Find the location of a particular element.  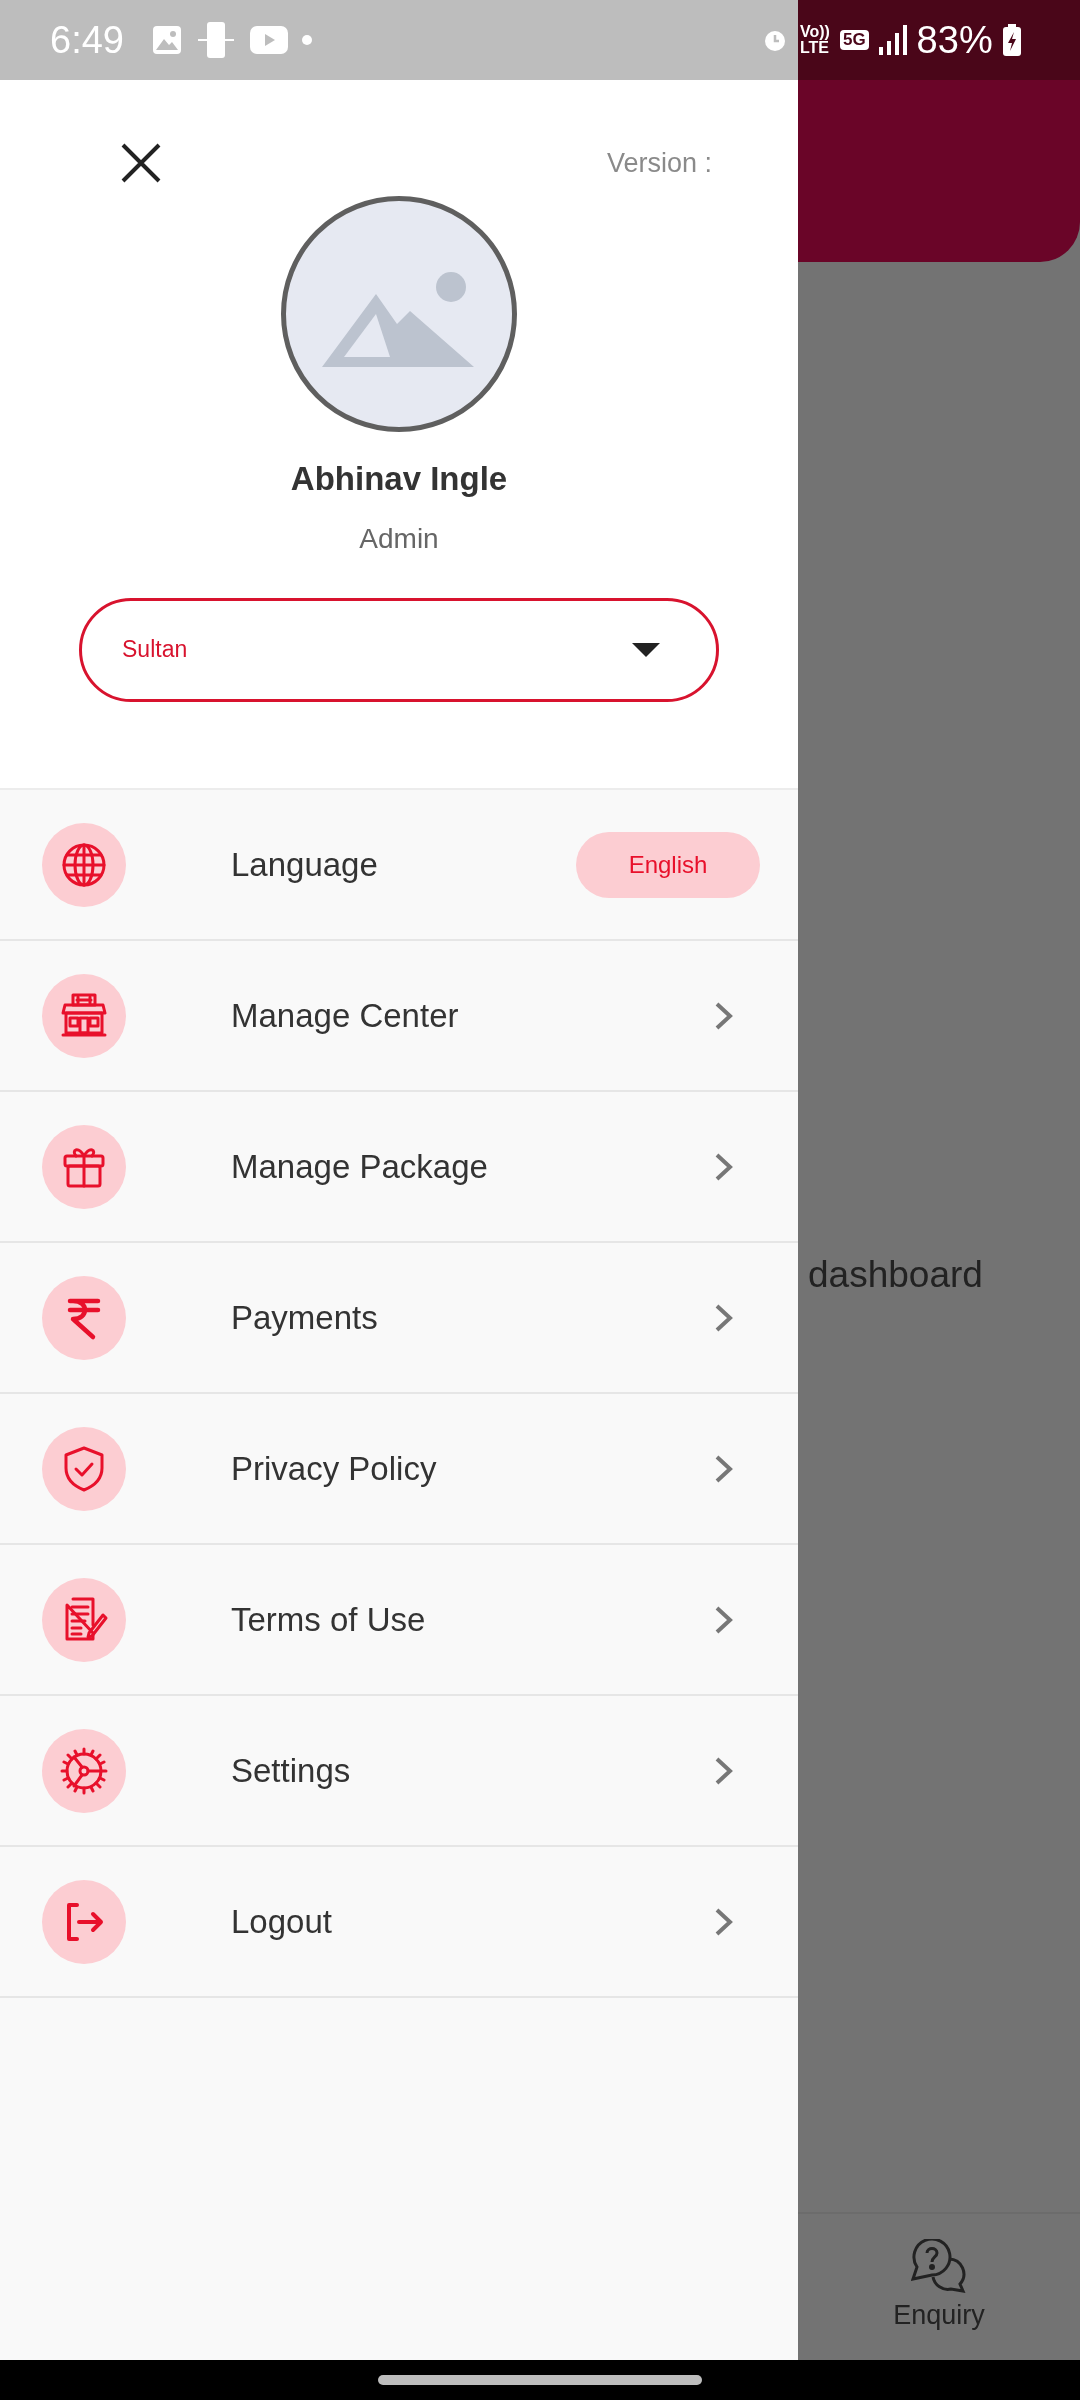

user-role: Admin is located at coordinates (399, 538).